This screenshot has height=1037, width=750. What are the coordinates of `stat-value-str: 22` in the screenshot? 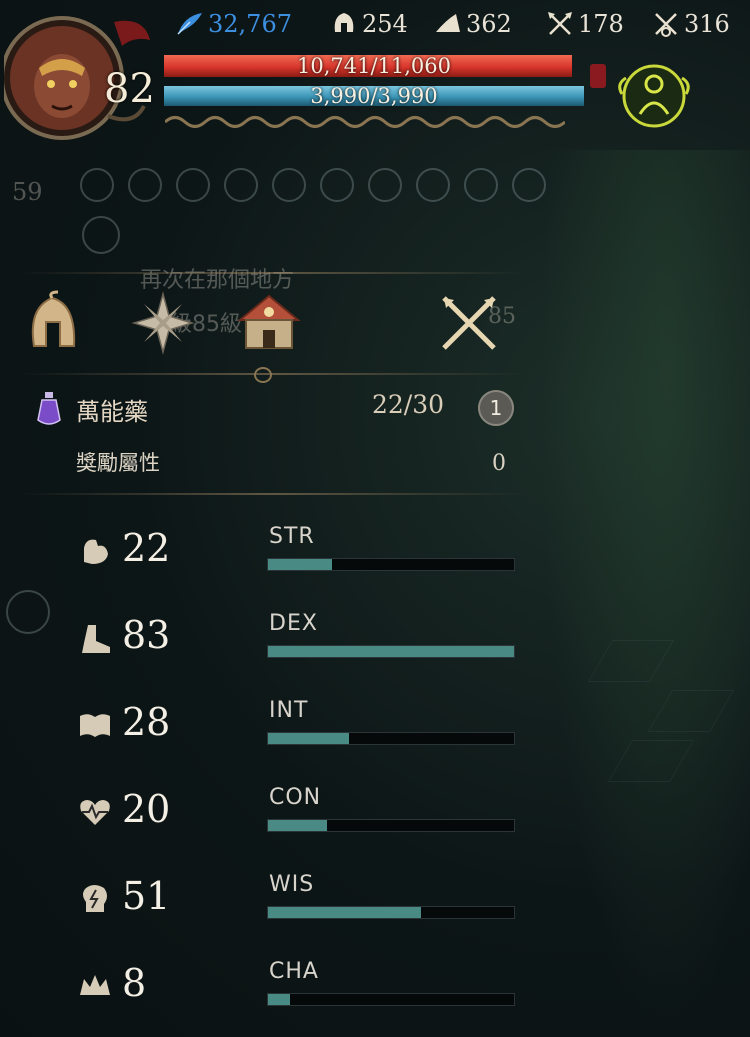 It's located at (146, 548).